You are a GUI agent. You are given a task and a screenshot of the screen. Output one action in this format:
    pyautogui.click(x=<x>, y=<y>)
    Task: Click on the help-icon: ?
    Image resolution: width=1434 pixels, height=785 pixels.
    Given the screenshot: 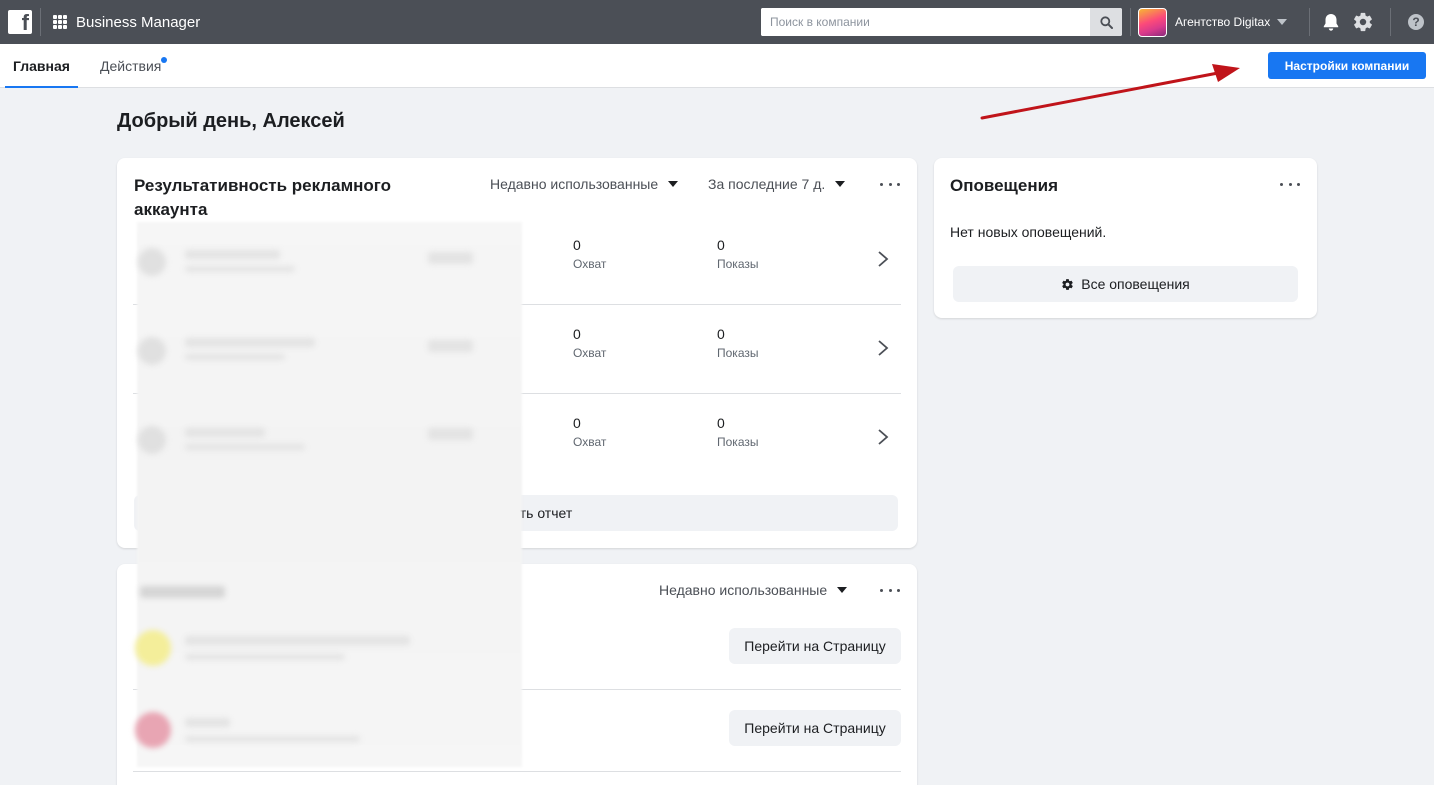 What is the action you would take?
    pyautogui.click(x=1416, y=22)
    